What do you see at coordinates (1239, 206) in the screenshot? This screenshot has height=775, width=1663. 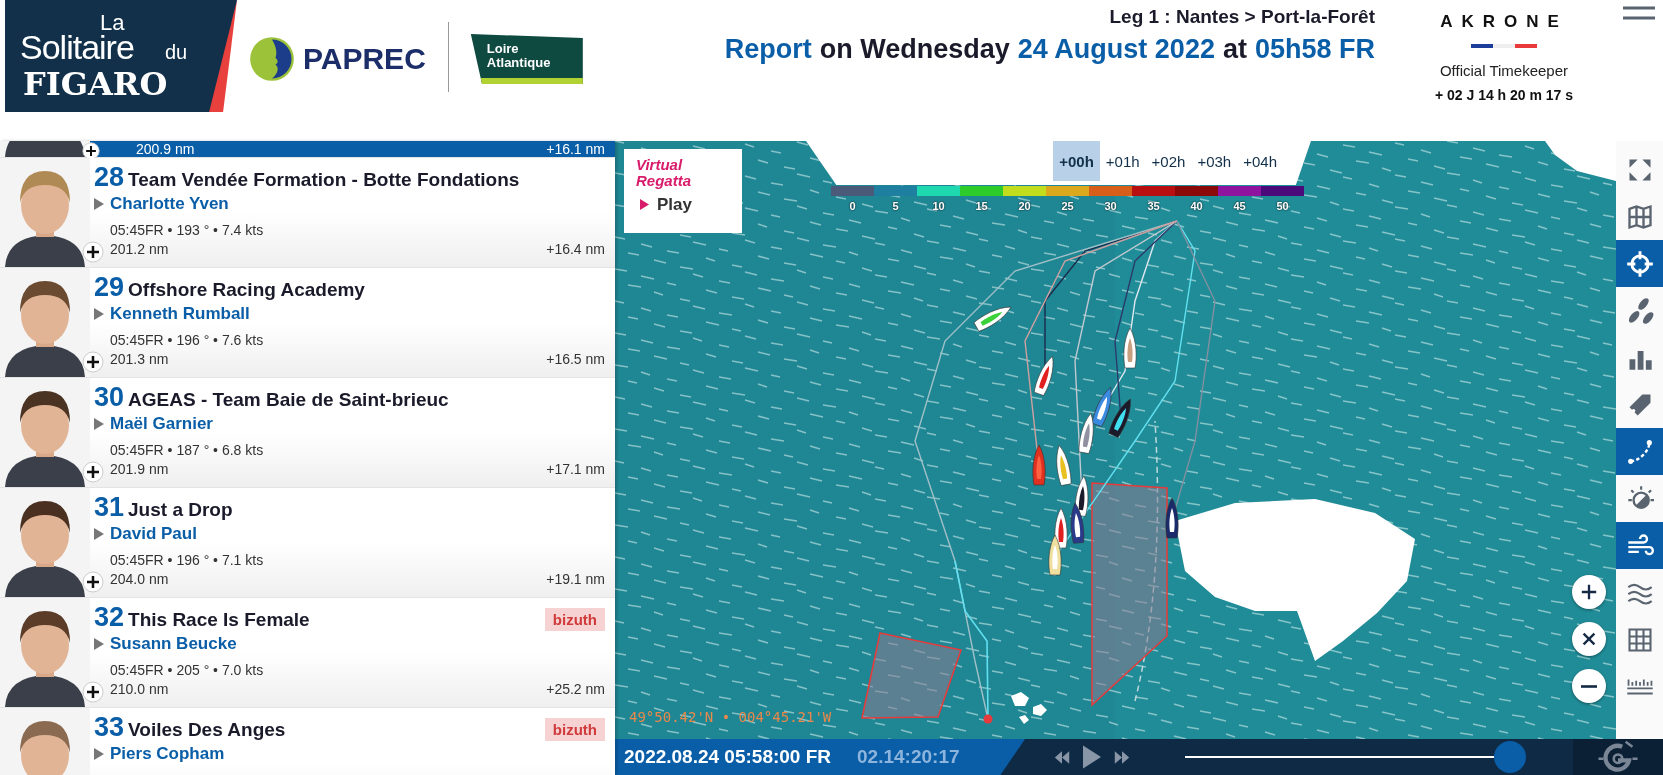 I see `wind-scale-label: 45` at bounding box center [1239, 206].